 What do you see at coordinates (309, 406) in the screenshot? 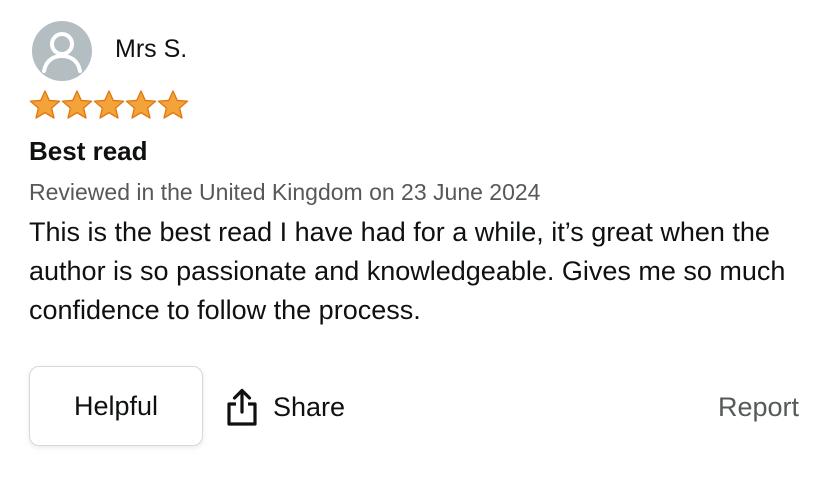
I see `share-label: Share` at bounding box center [309, 406].